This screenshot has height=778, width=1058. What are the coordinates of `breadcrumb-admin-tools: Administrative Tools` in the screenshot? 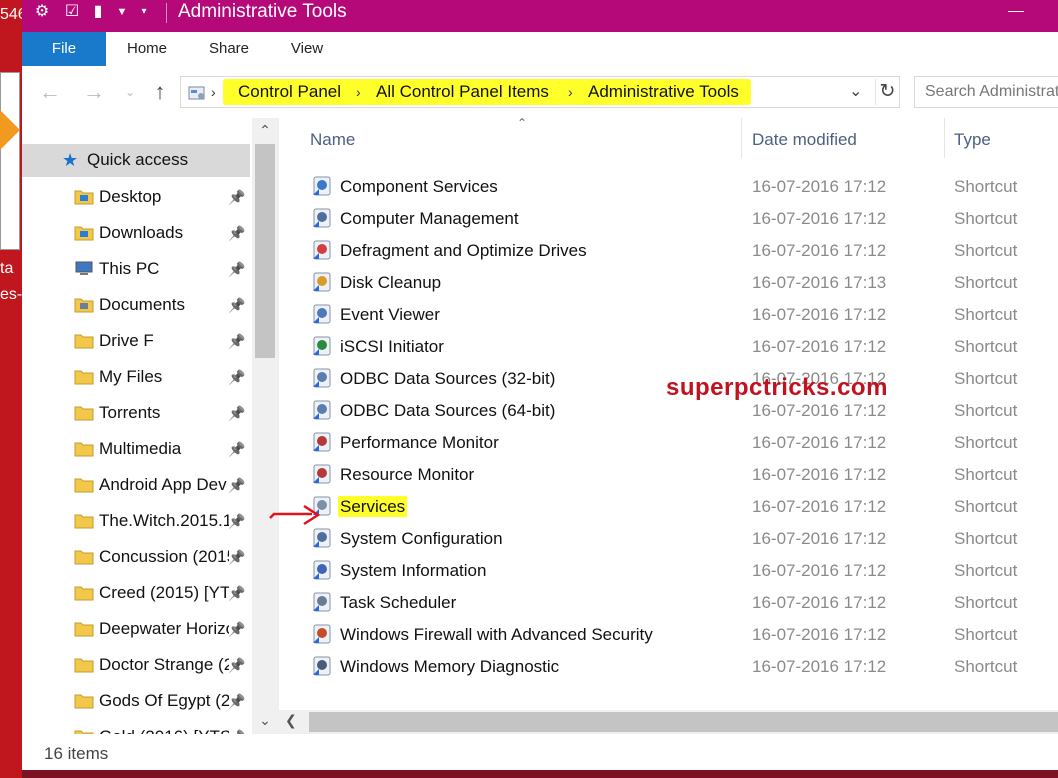 It's located at (663, 92).